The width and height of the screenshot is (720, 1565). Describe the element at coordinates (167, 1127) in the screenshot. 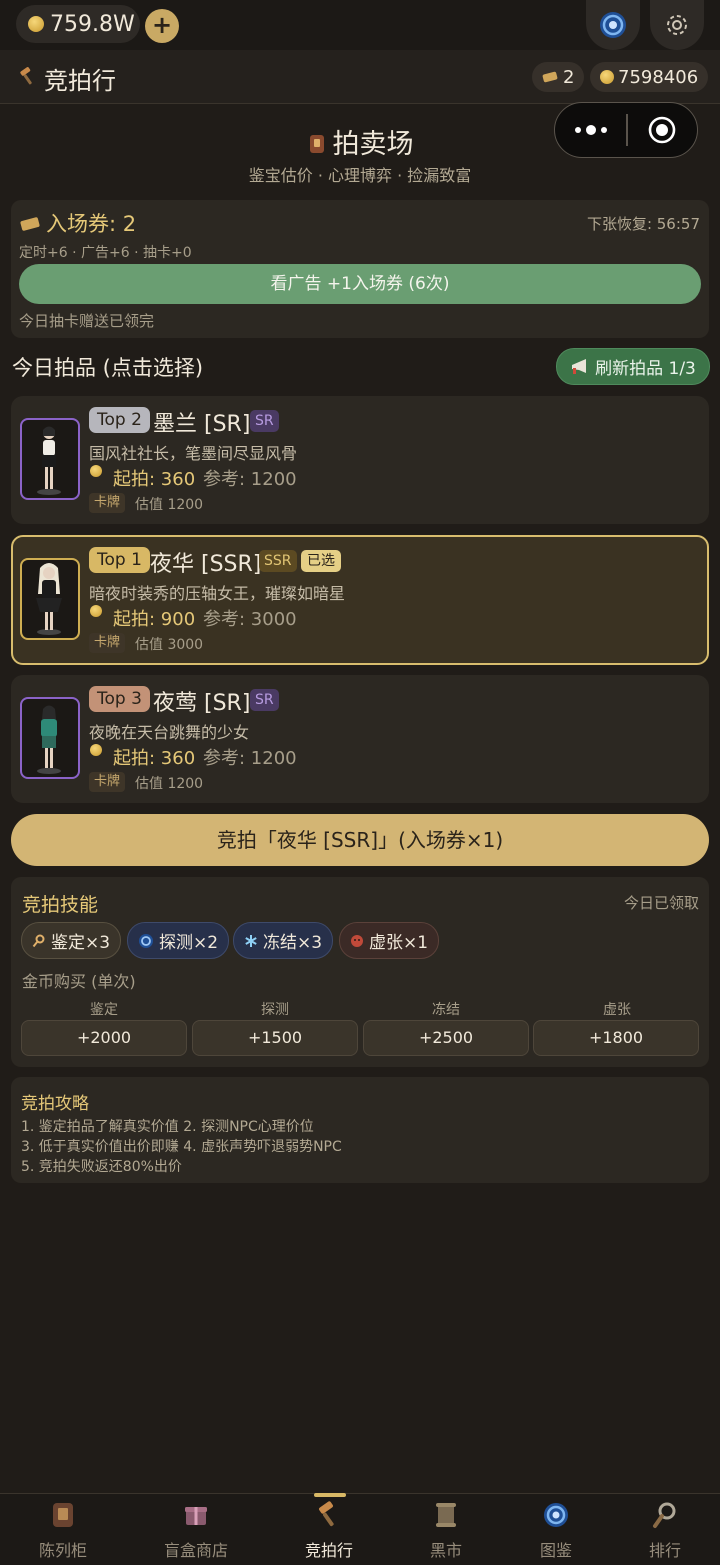

I see `guide-line: 1. 鉴定拍品了解真实价值 2. 探测NPC心理价位` at that location.